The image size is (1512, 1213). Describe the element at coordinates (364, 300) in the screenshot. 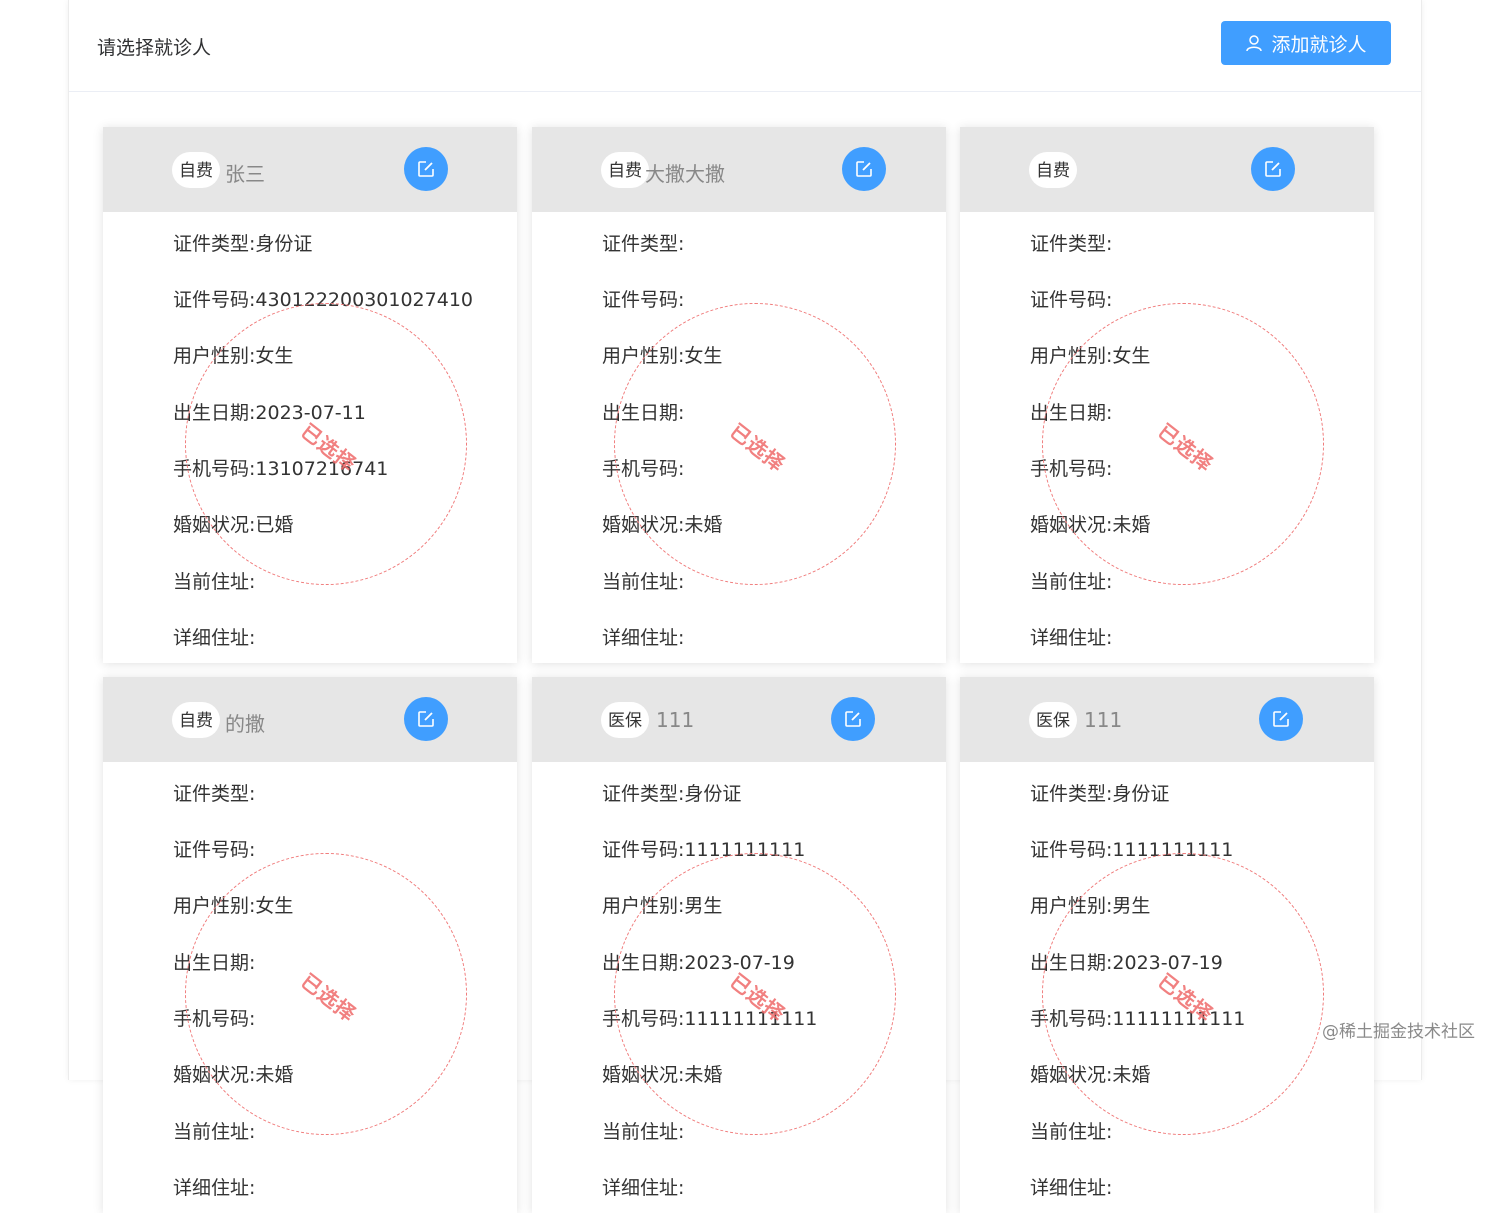

I see `field-value: 430122200301027410` at that location.